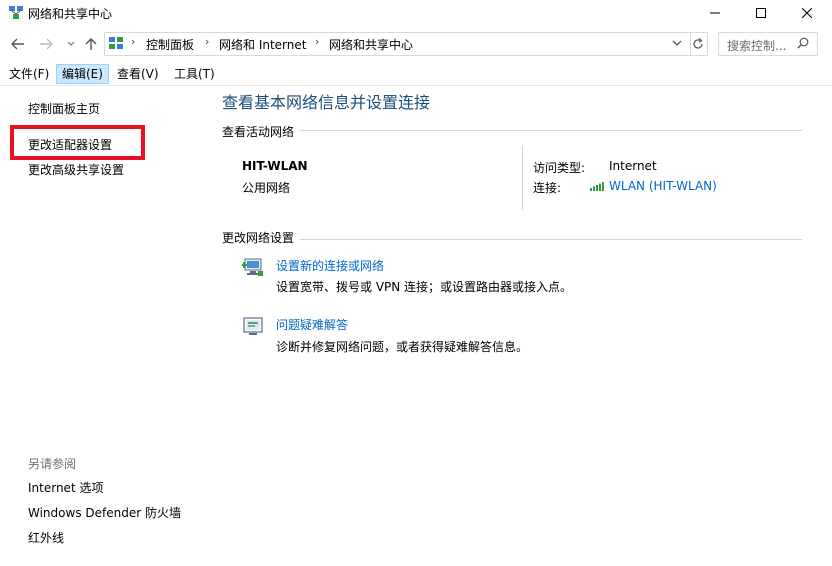 This screenshot has height=566, width=832. Describe the element at coordinates (170, 44) in the screenshot. I see `breadcrumb-control-panel: 控制面板` at that location.